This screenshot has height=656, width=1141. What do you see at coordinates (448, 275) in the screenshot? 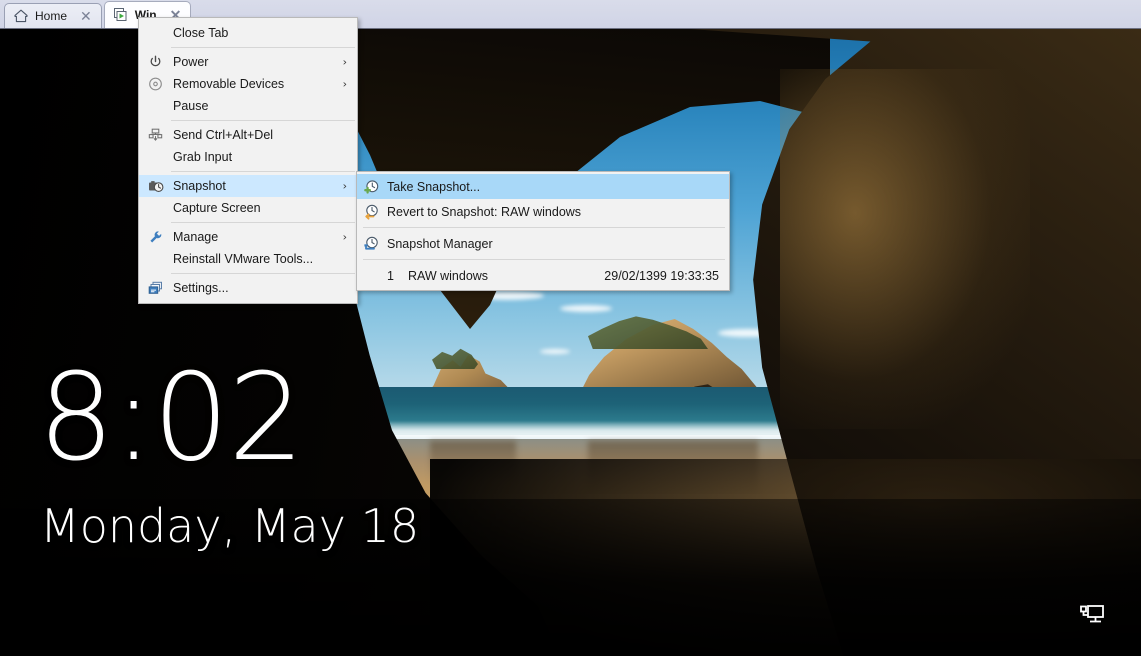
I see `snapshot-name: RAW windows` at bounding box center [448, 275].